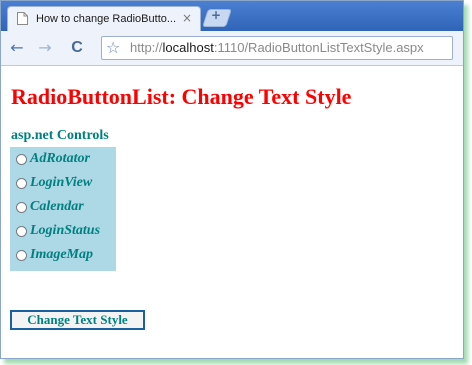 The height and width of the screenshot is (365, 472). I want to click on change-text-style-button: Change Text Style, so click(77, 320).